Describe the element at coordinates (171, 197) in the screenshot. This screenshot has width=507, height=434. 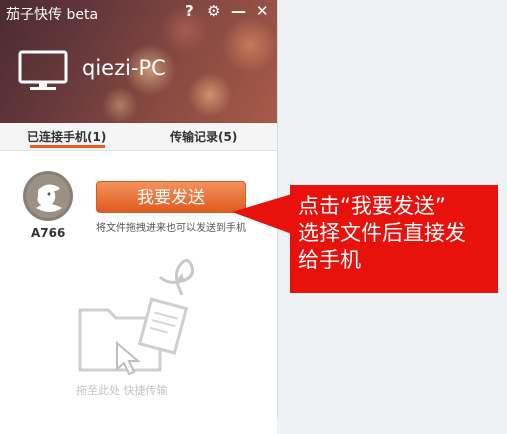
I see `send-button: 我要发送` at that location.